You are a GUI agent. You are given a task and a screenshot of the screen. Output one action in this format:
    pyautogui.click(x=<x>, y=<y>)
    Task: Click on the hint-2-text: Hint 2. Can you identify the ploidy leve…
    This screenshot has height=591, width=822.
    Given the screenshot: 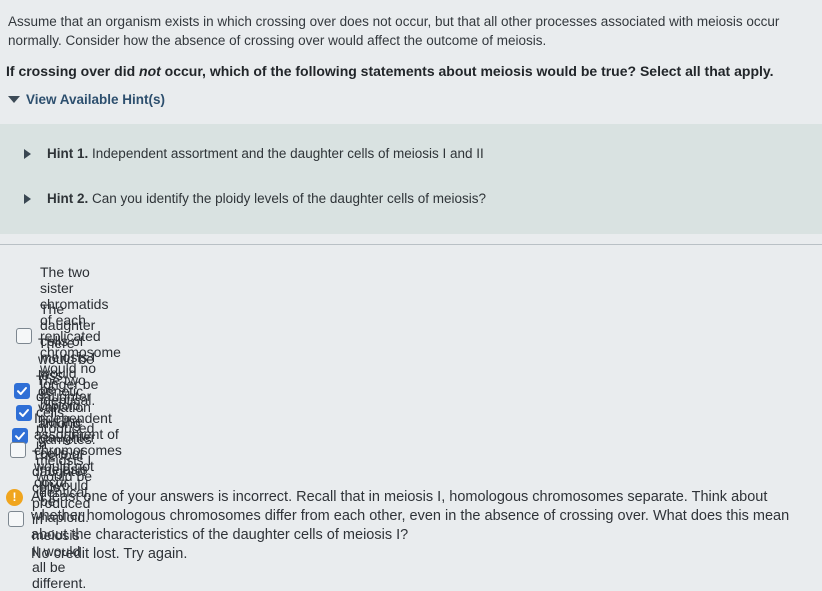 What is the action you would take?
    pyautogui.click(x=266, y=198)
    